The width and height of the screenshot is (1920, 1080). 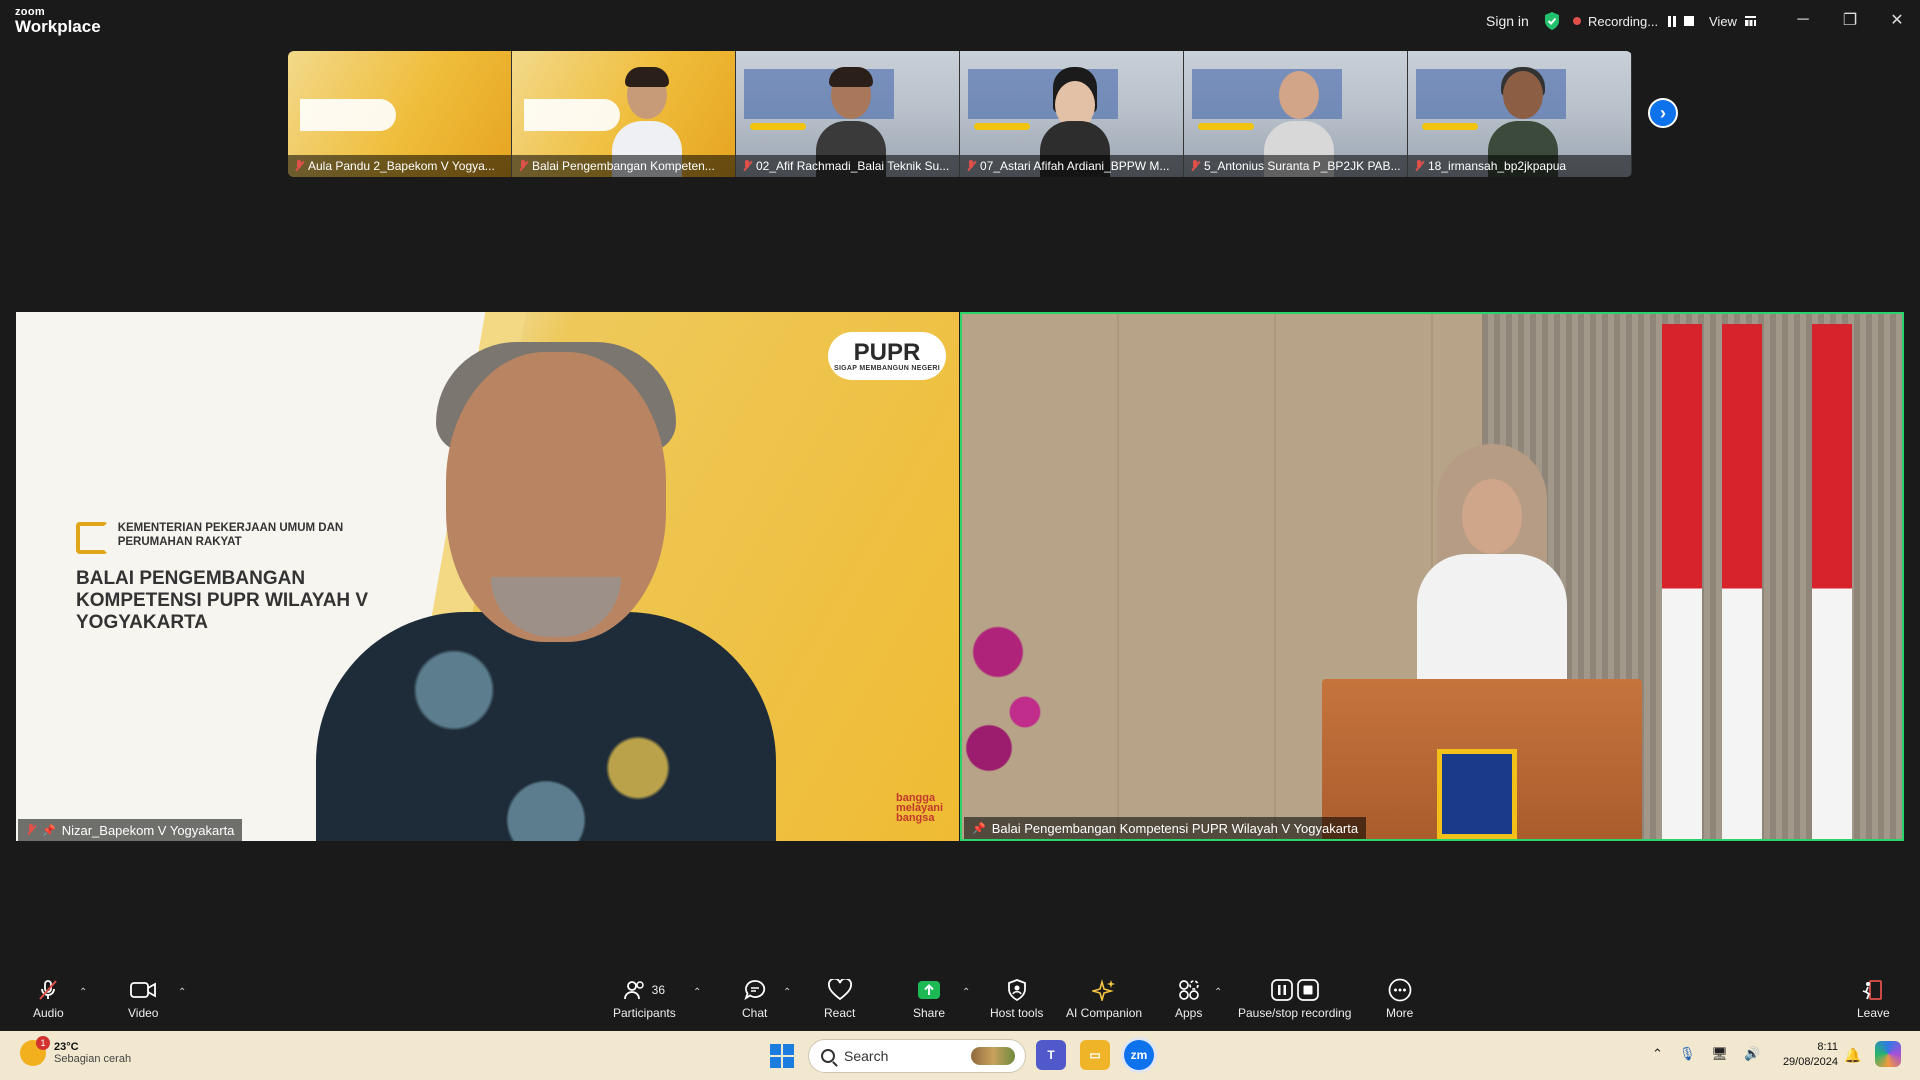 I want to click on taskbar-clock: 8:11 29/08/2024, so click(x=1808, y=1055).